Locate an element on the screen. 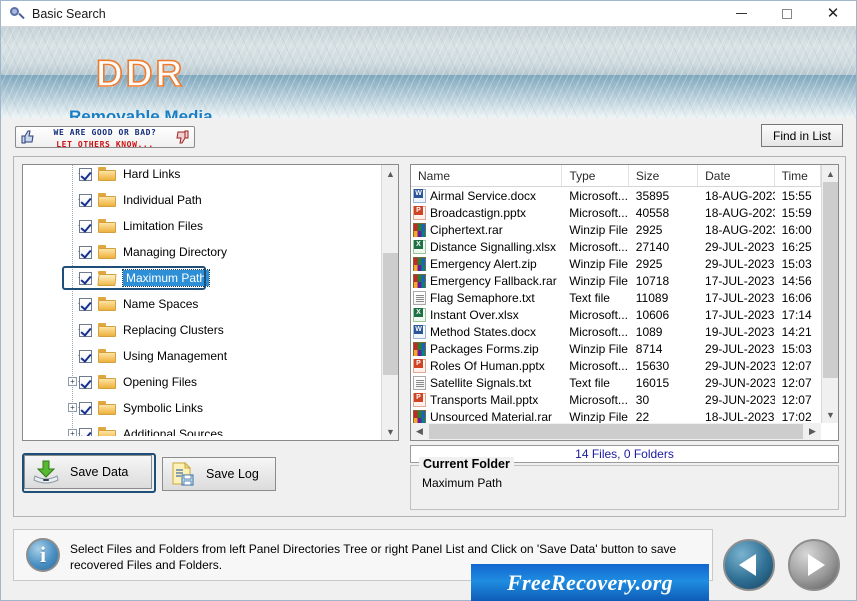  file-type-cell: Text file is located at coordinates (589, 382).